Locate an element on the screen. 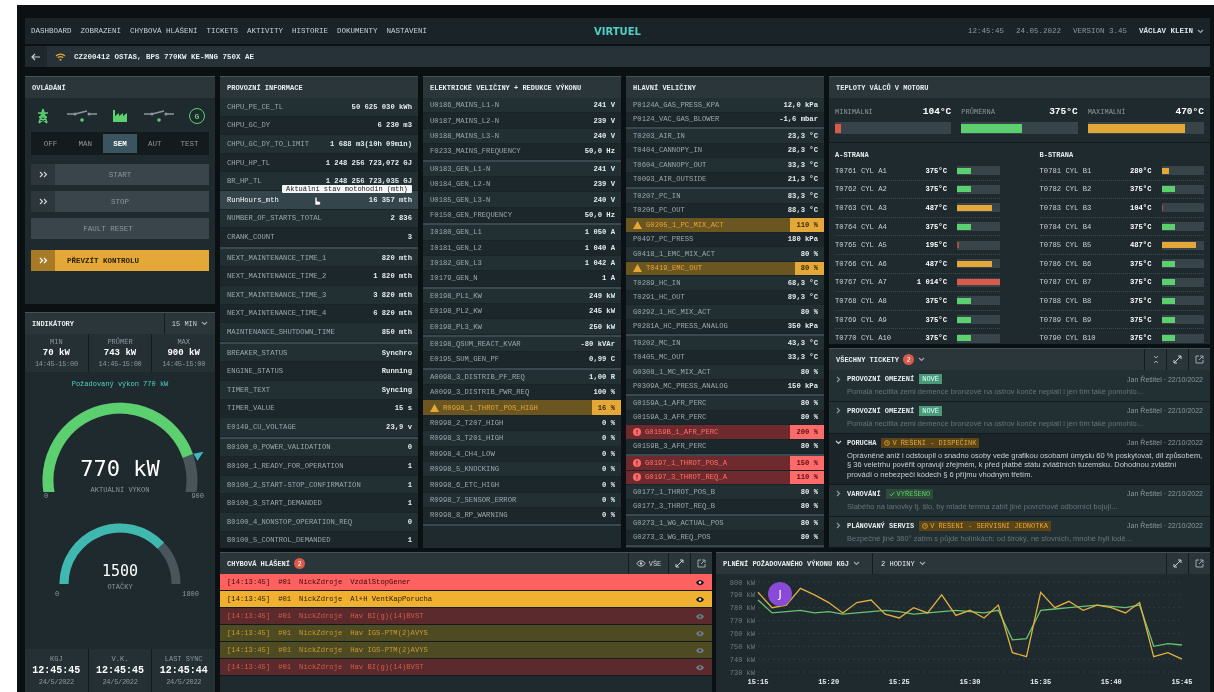 This screenshot has width=1214, height=692. sync-time: 12:45:44 is located at coordinates (183, 670).